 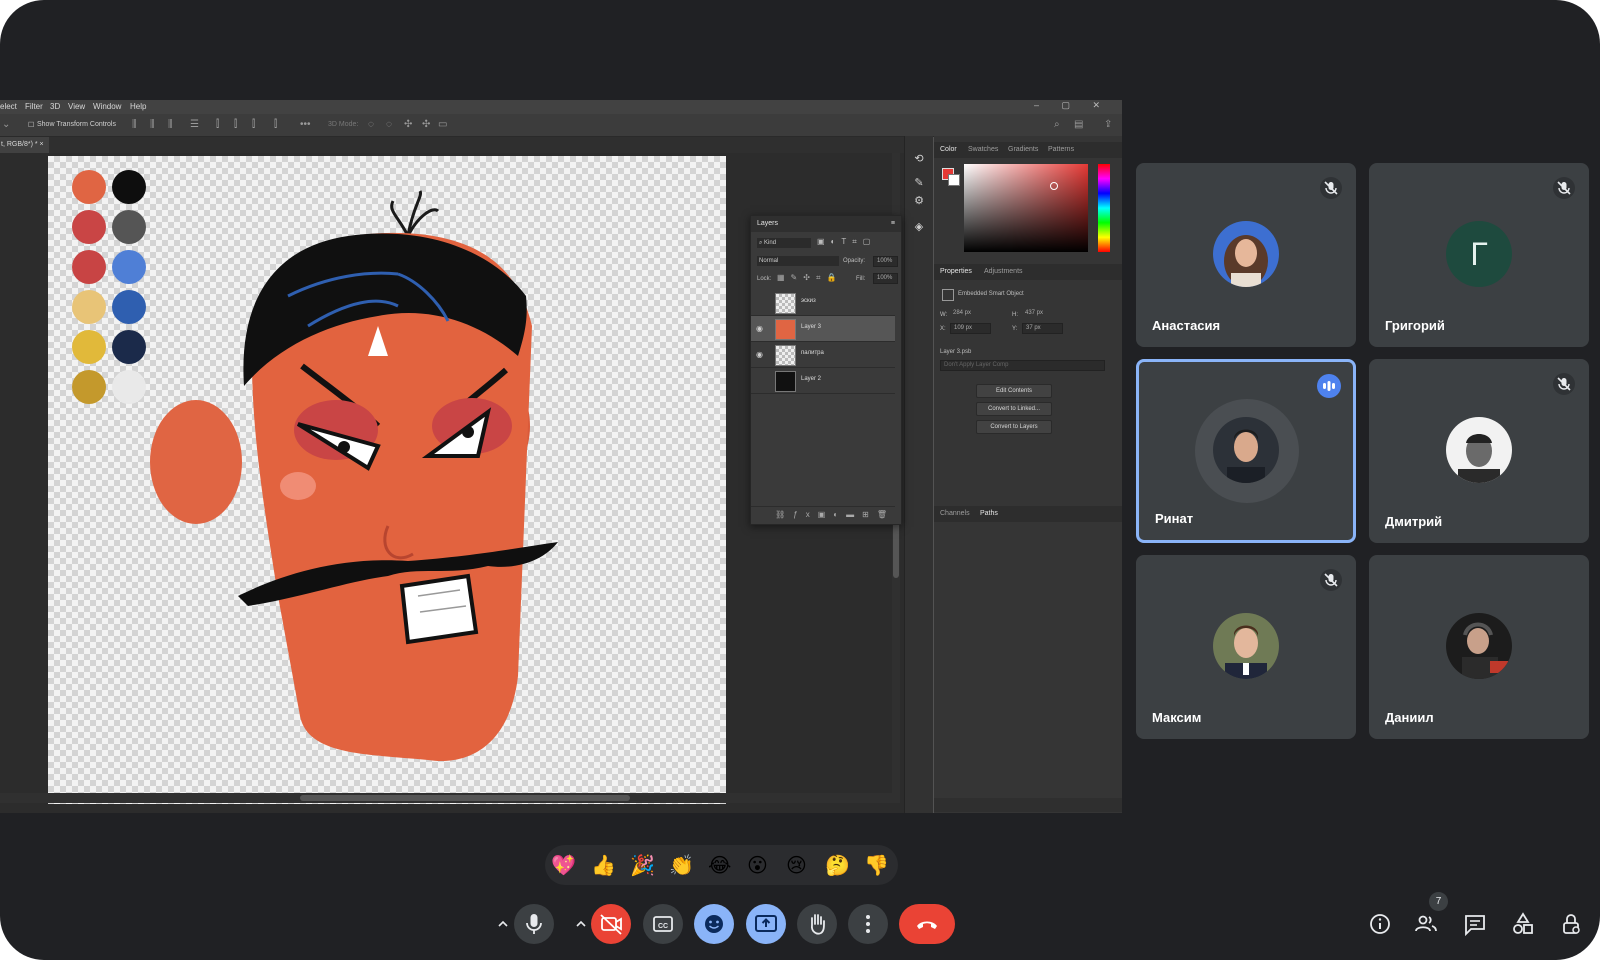 I want to click on y-field: 37 px, so click(x=1042, y=328).